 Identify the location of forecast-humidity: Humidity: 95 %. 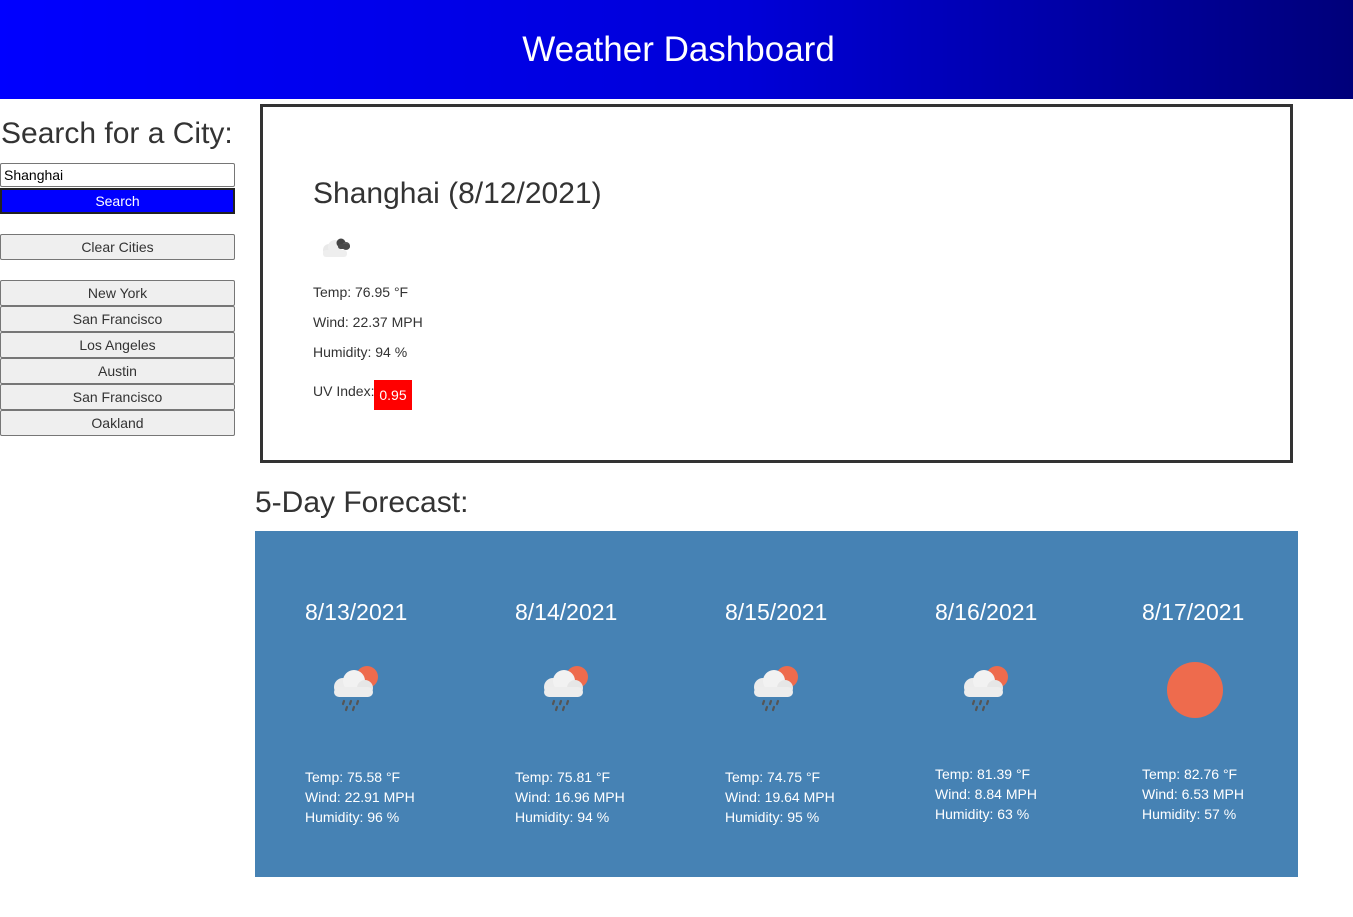
(772, 817).